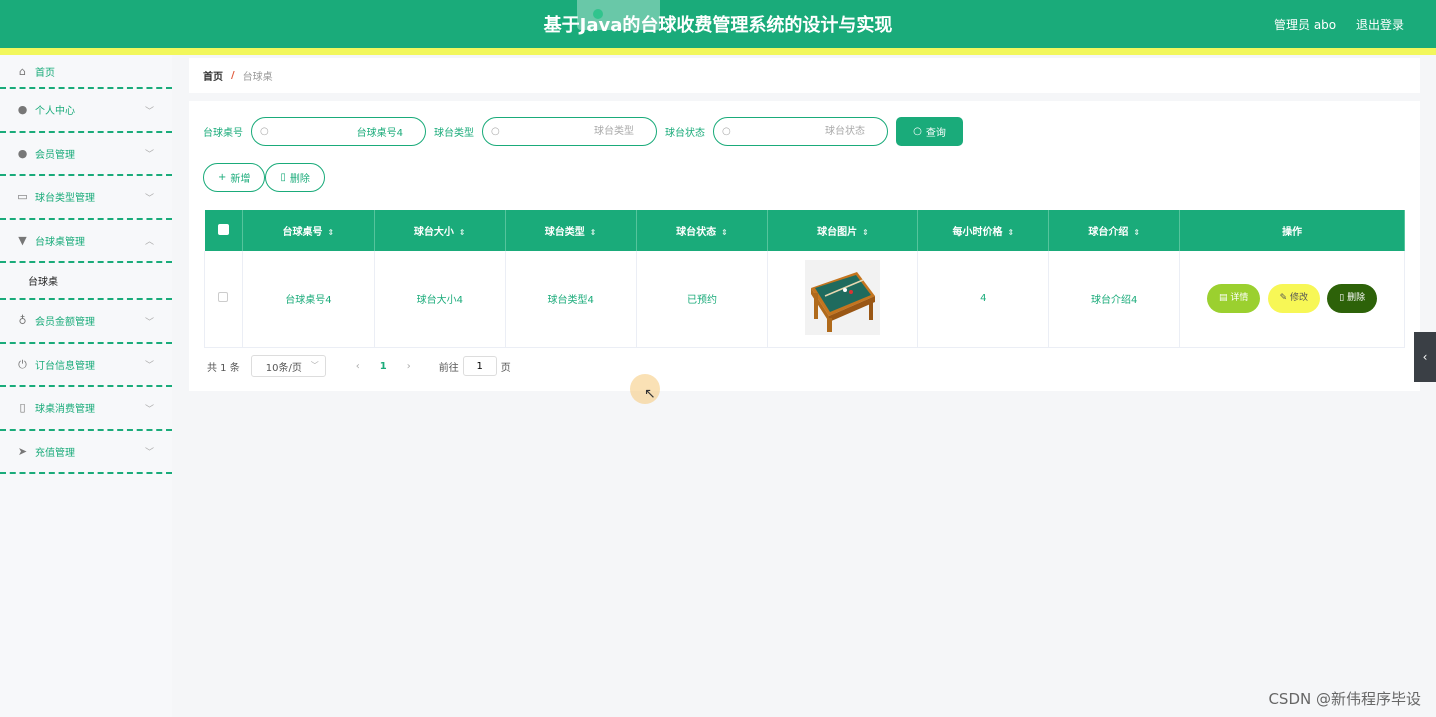 This screenshot has height=717, width=1436. What do you see at coordinates (65, 366) in the screenshot?
I see `sidebar-item-label: 订台信息管理` at bounding box center [65, 366].